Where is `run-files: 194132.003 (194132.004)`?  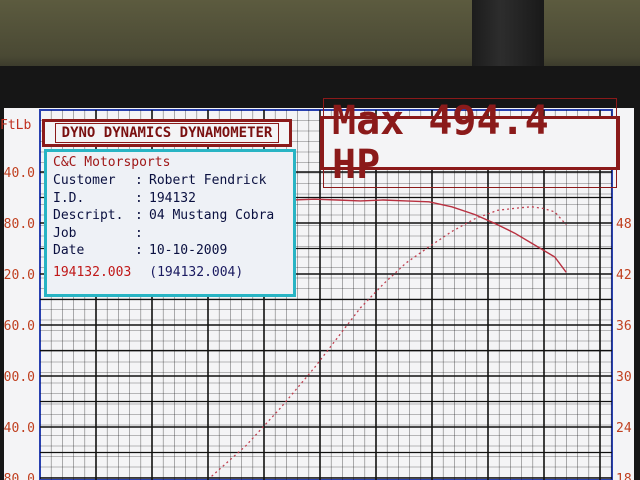 run-files: 194132.003 (194132.004) is located at coordinates (173, 272).